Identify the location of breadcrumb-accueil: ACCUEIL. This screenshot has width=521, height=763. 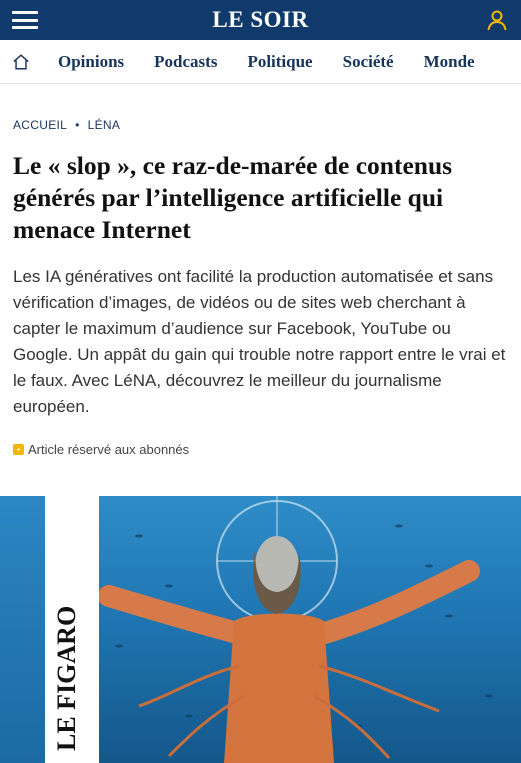
(40, 125).